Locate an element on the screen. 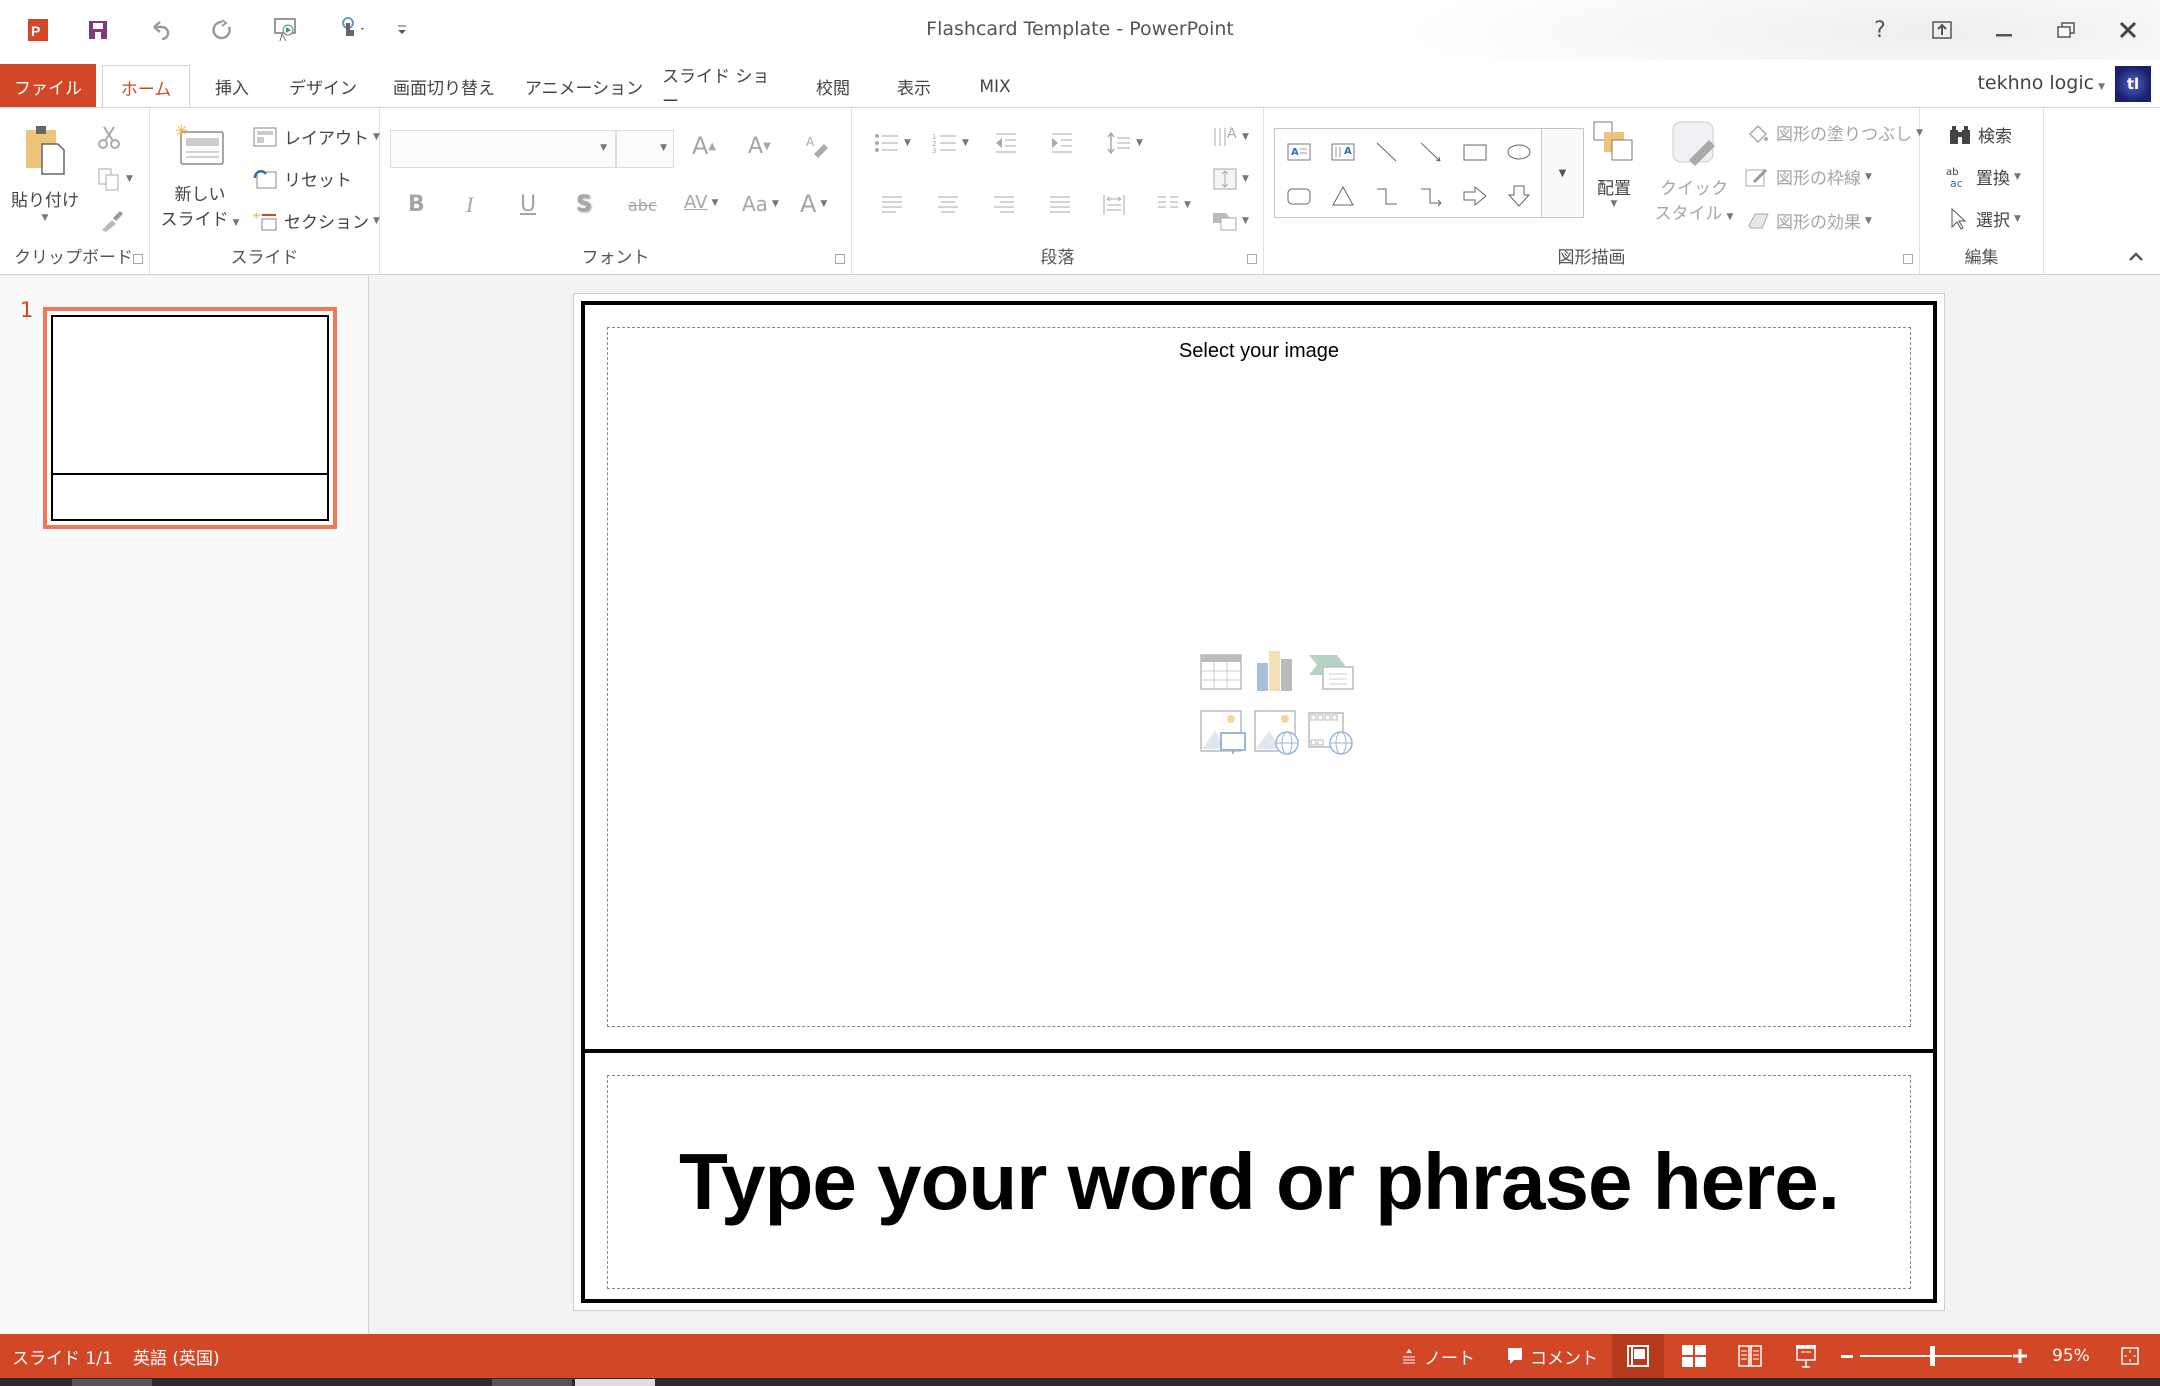 The image size is (2160, 1386). strikethrough-button: abc is located at coordinates (642, 205).